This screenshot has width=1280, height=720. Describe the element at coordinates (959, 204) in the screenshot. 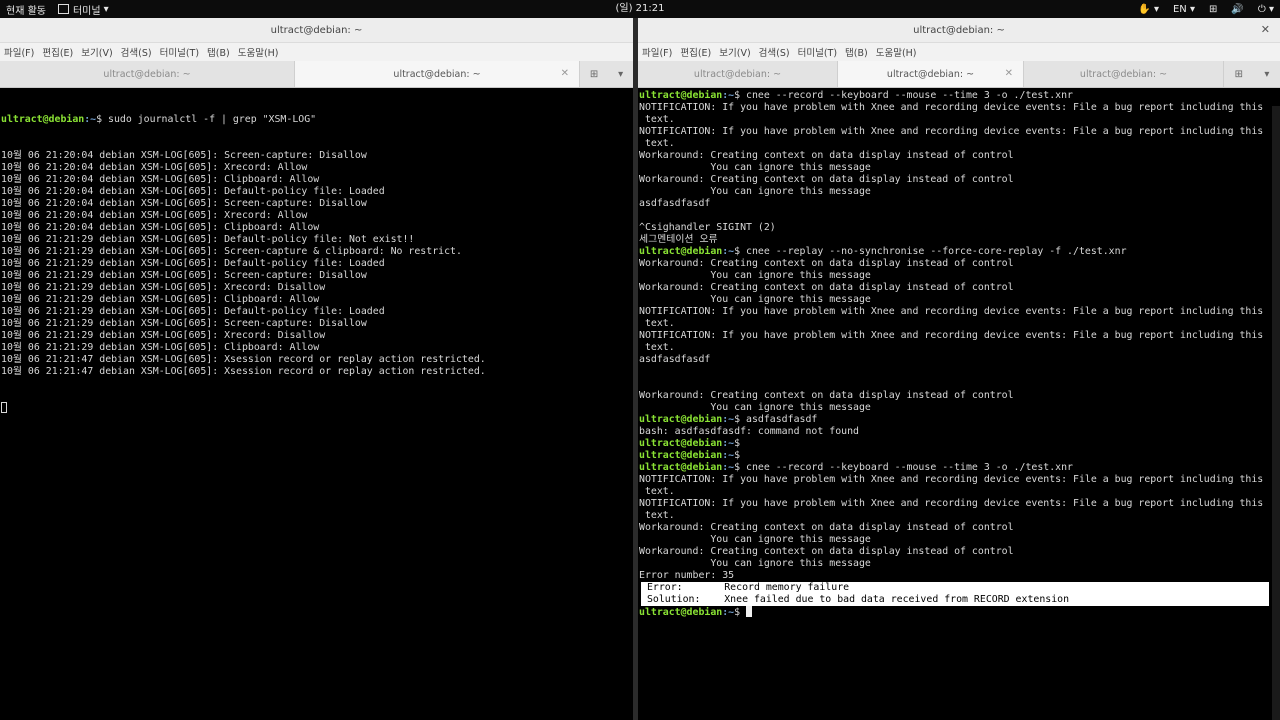

I see `output-line: asdfasdfasdf` at that location.